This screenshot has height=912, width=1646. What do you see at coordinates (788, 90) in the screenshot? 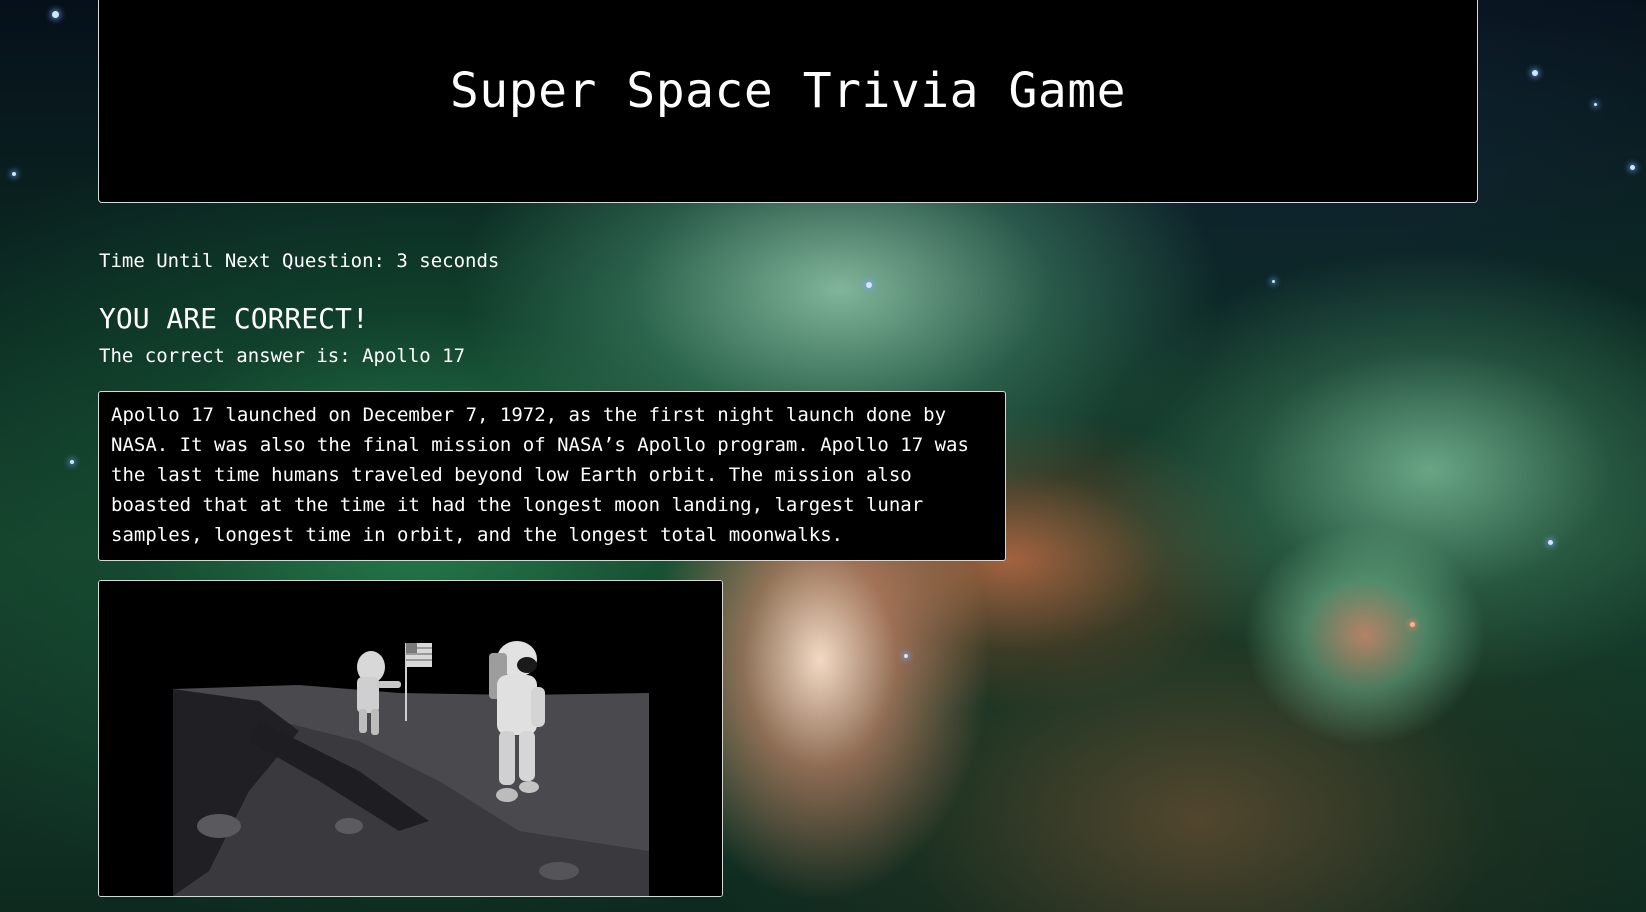
I see `page-title: Super Space Trivia Game` at bounding box center [788, 90].